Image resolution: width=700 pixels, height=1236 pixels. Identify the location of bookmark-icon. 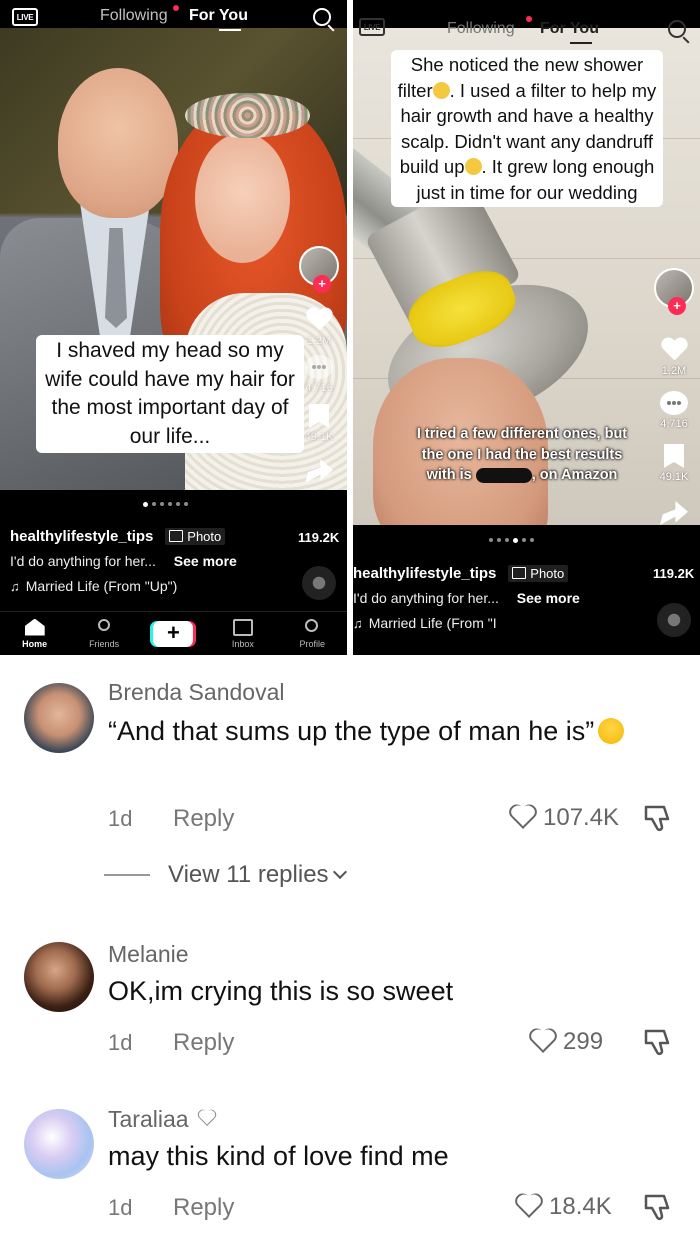
(319, 416).